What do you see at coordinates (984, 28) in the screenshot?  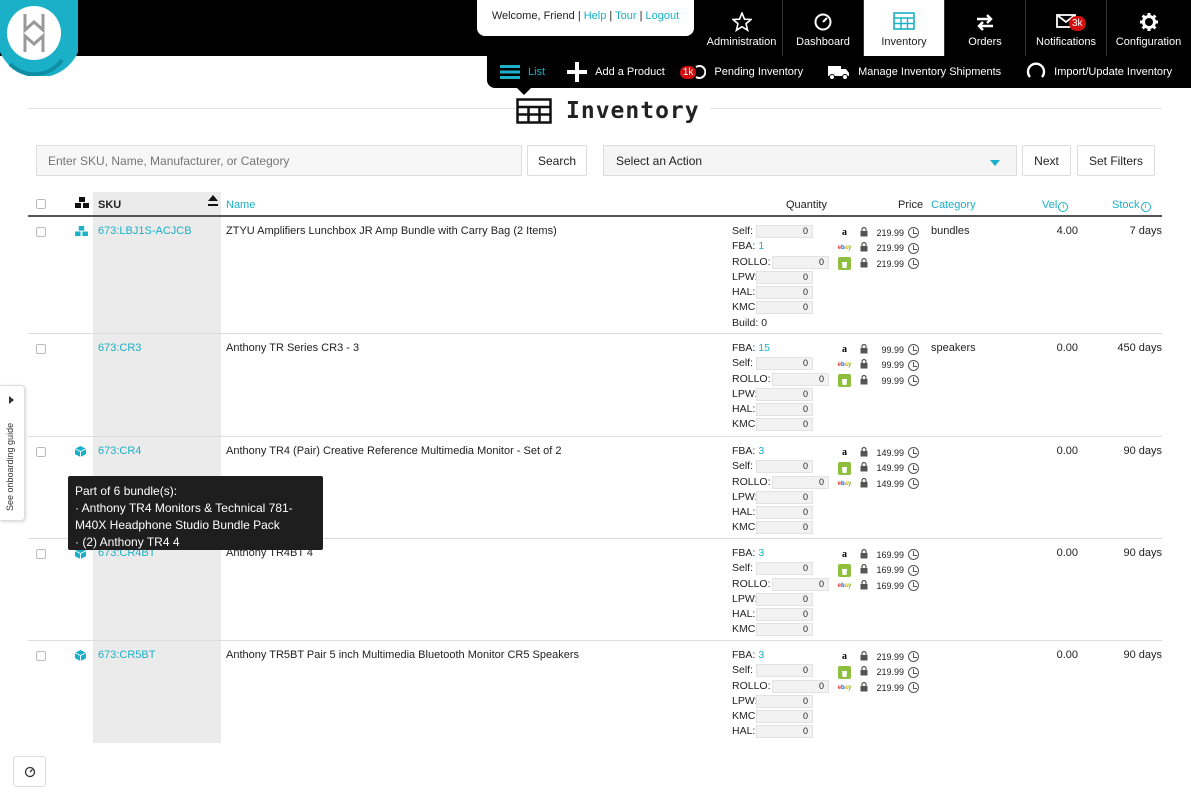 I see `nav-orders: Orders` at bounding box center [984, 28].